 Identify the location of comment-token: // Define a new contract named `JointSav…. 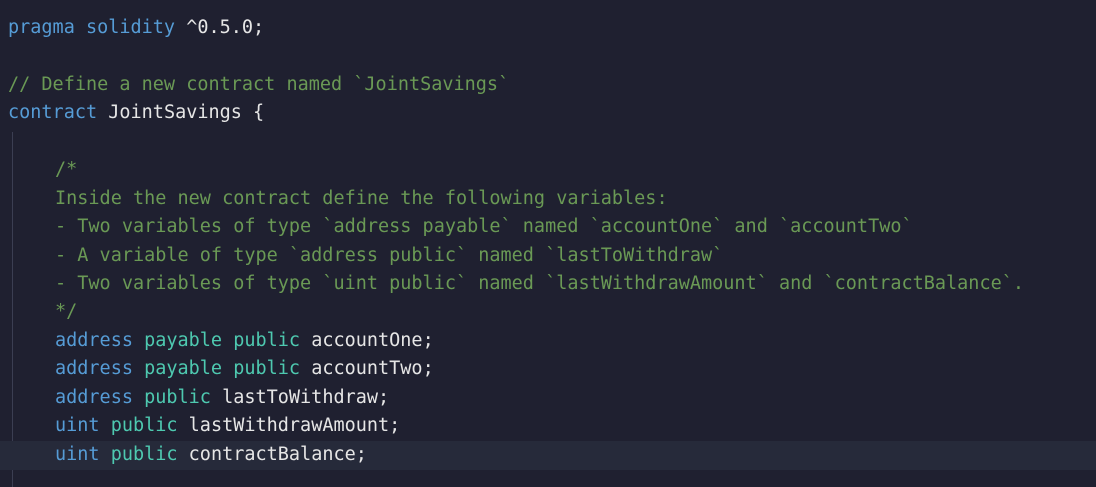
(259, 84).